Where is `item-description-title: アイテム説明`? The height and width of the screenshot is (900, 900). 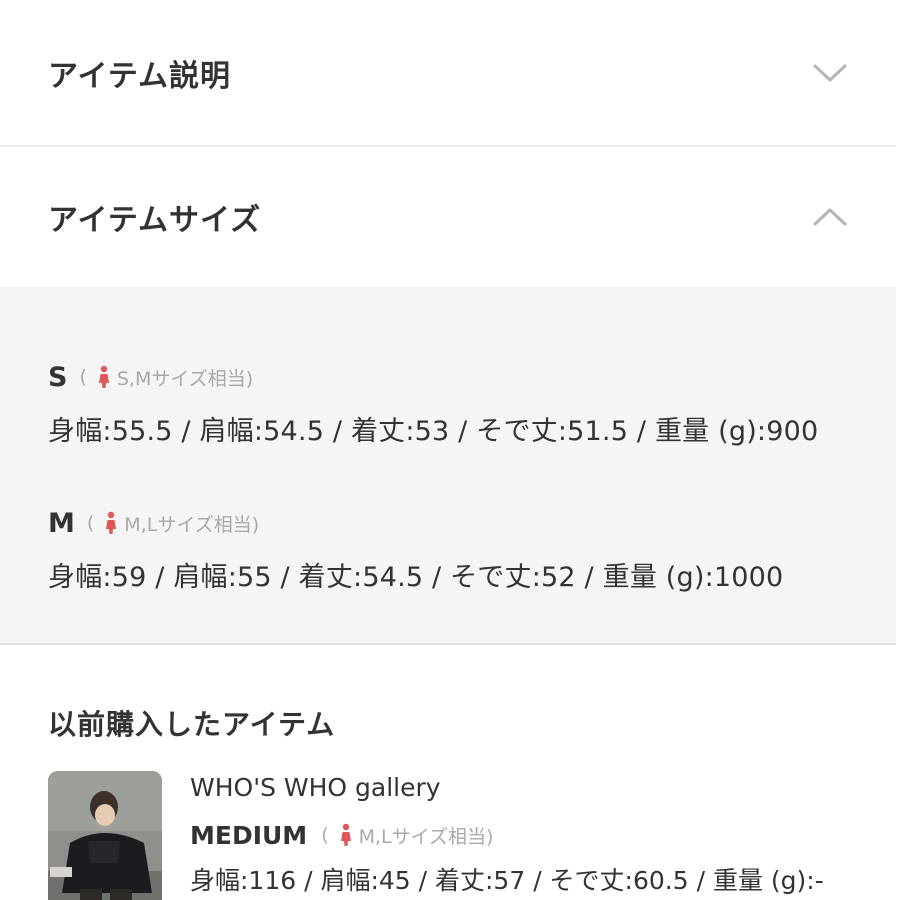
item-description-title: アイテム説明 is located at coordinates (139, 76).